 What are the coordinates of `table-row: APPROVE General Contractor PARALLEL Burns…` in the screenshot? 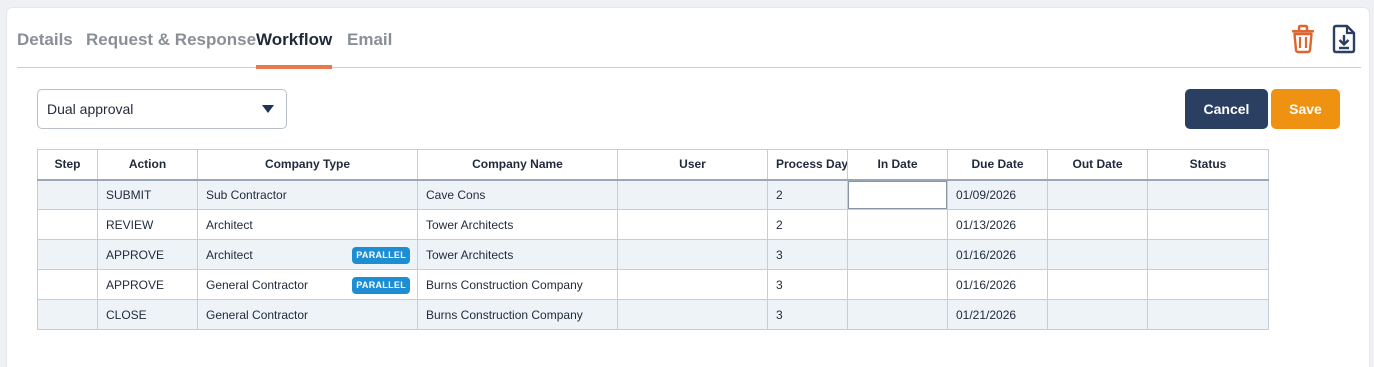 It's located at (653, 284).